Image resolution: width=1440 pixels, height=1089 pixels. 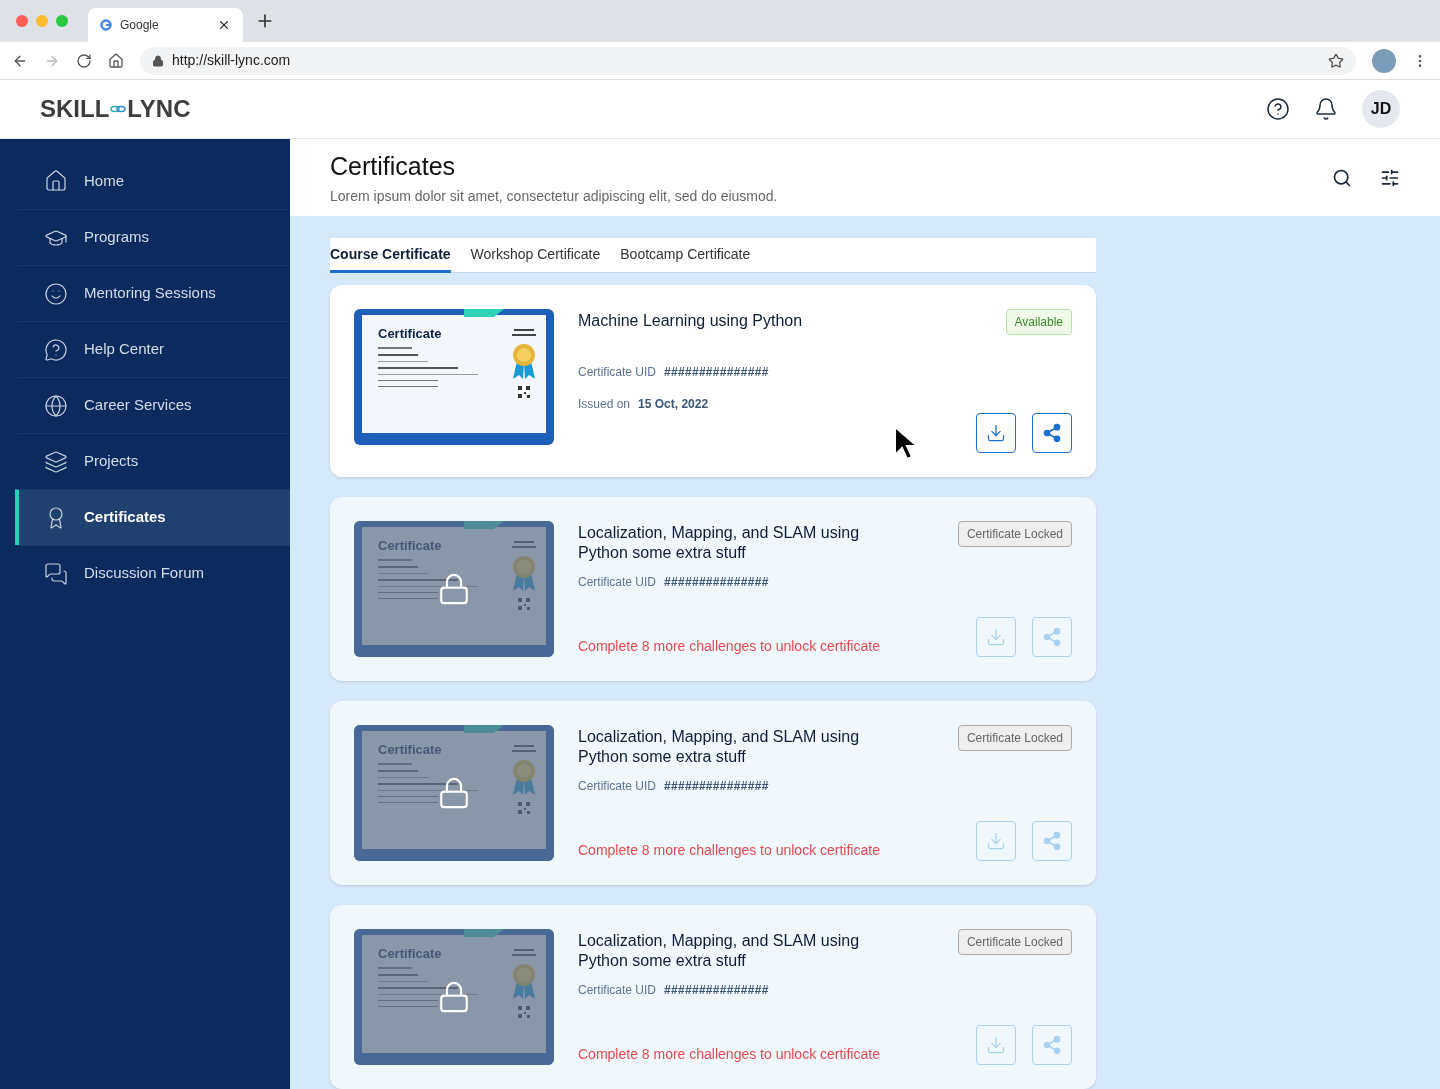 I want to click on help-icon, so click(x=1278, y=109).